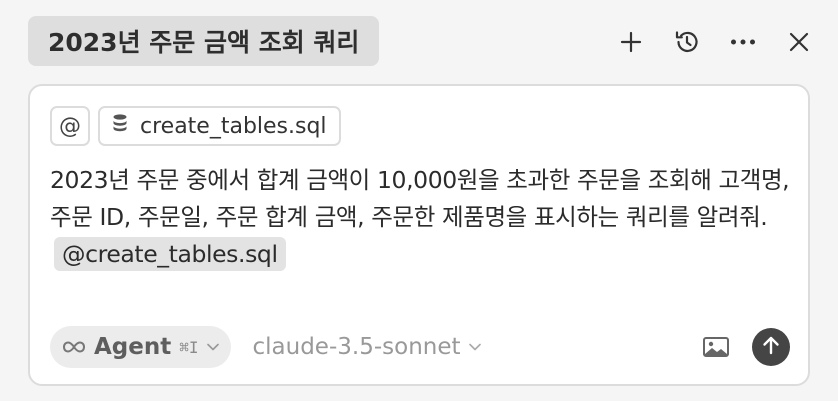 This screenshot has width=838, height=401. I want to click on plus-icon, so click(631, 42).